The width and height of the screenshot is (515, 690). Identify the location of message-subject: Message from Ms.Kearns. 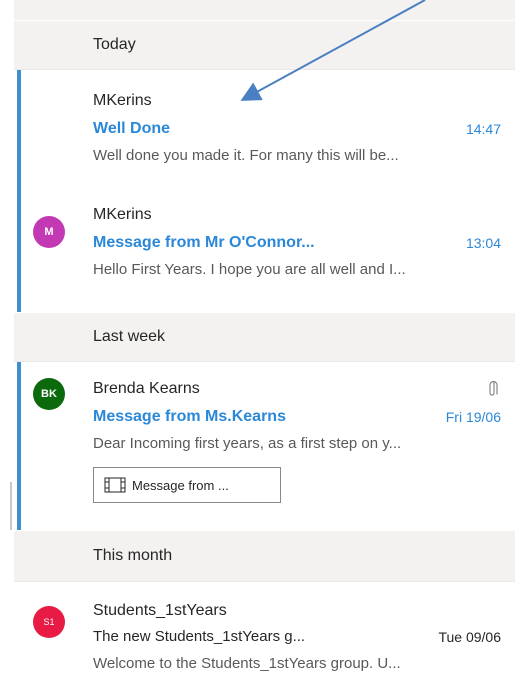
(189, 416).